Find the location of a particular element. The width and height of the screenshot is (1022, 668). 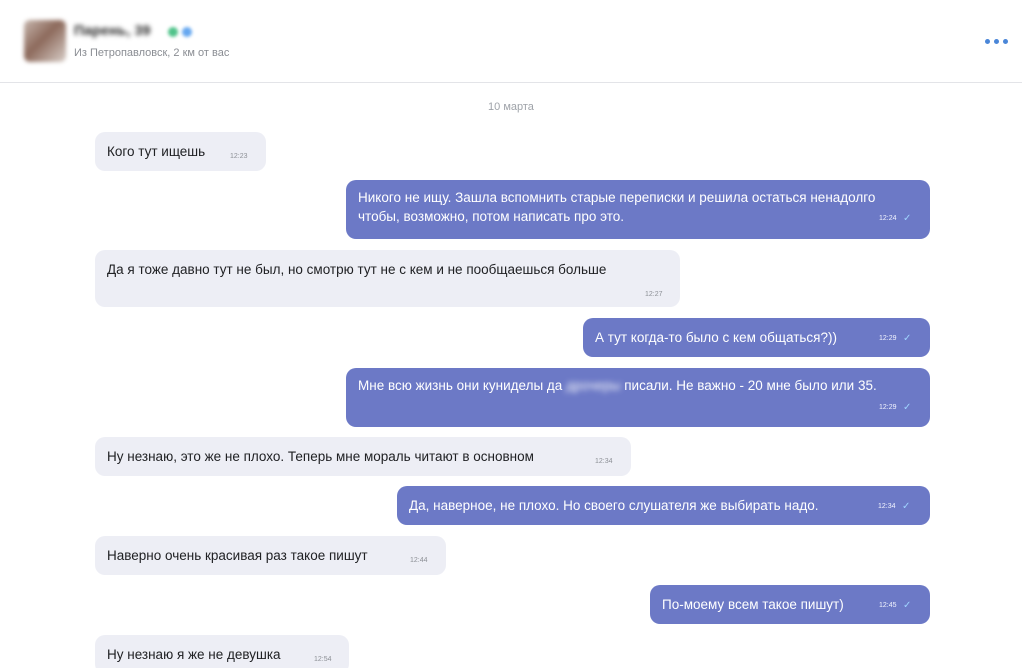

incoming-message: Кого тут ищешь 12:23 is located at coordinates (180, 151).